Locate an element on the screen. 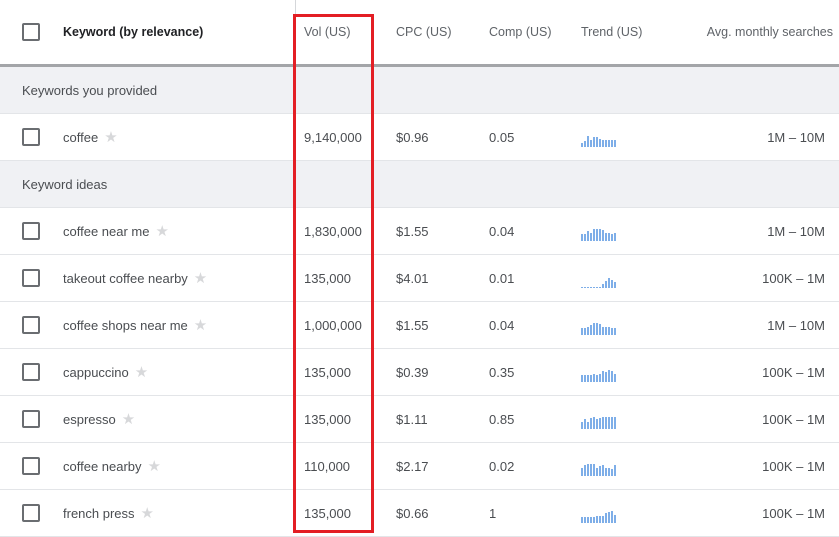  column-header-keyword: Keyword (by relevance) is located at coordinates (133, 32).